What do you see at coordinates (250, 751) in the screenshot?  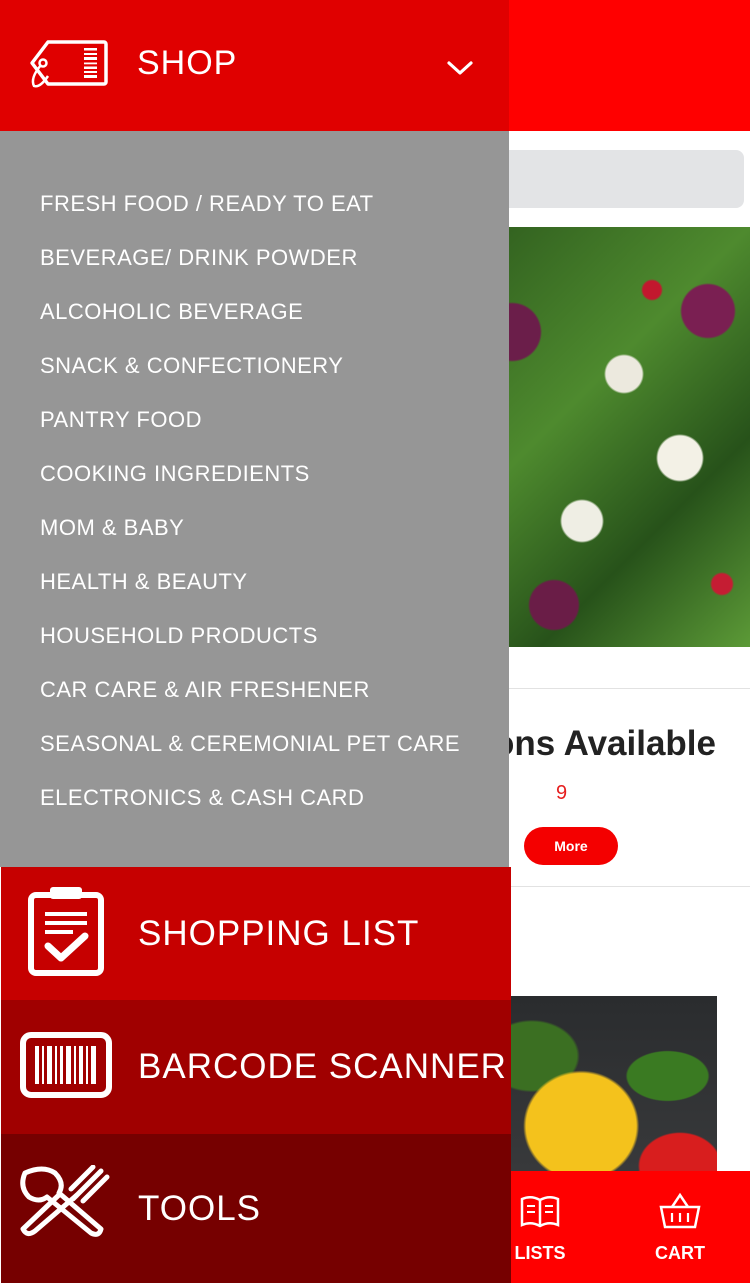 I see `category-item: SEASONAL & CEREMONIAL PET CARE` at bounding box center [250, 751].